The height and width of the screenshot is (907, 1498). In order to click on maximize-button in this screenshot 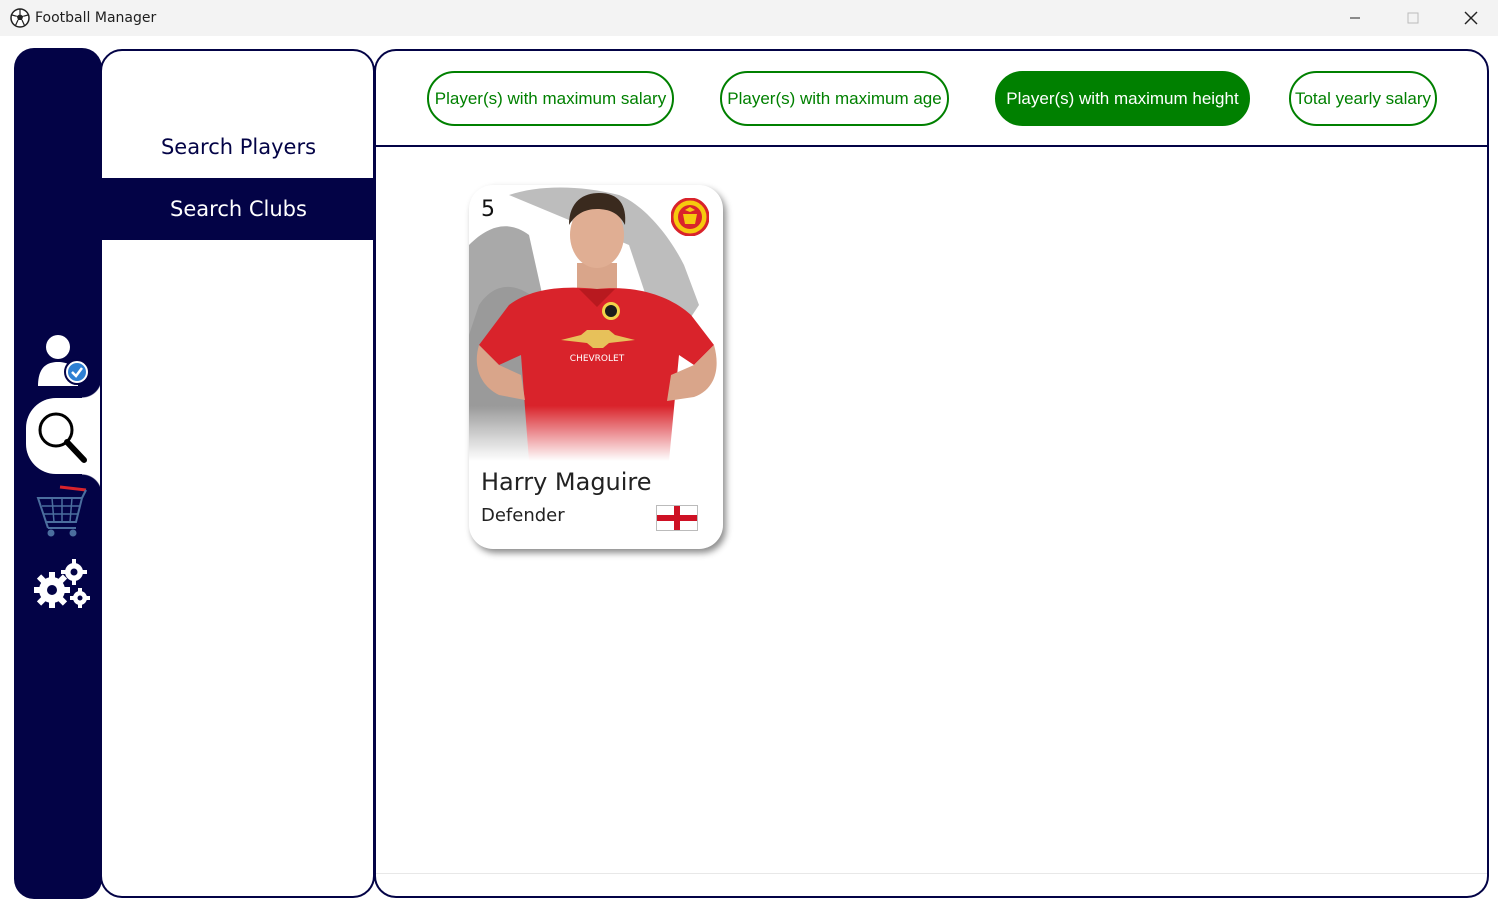, I will do `click(1413, 18)`.